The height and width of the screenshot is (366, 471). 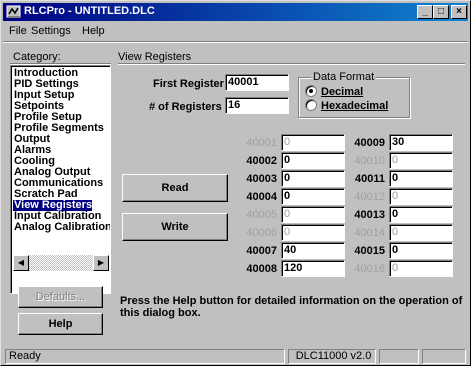 I want to click on radio-selected-dot, so click(x=311, y=91).